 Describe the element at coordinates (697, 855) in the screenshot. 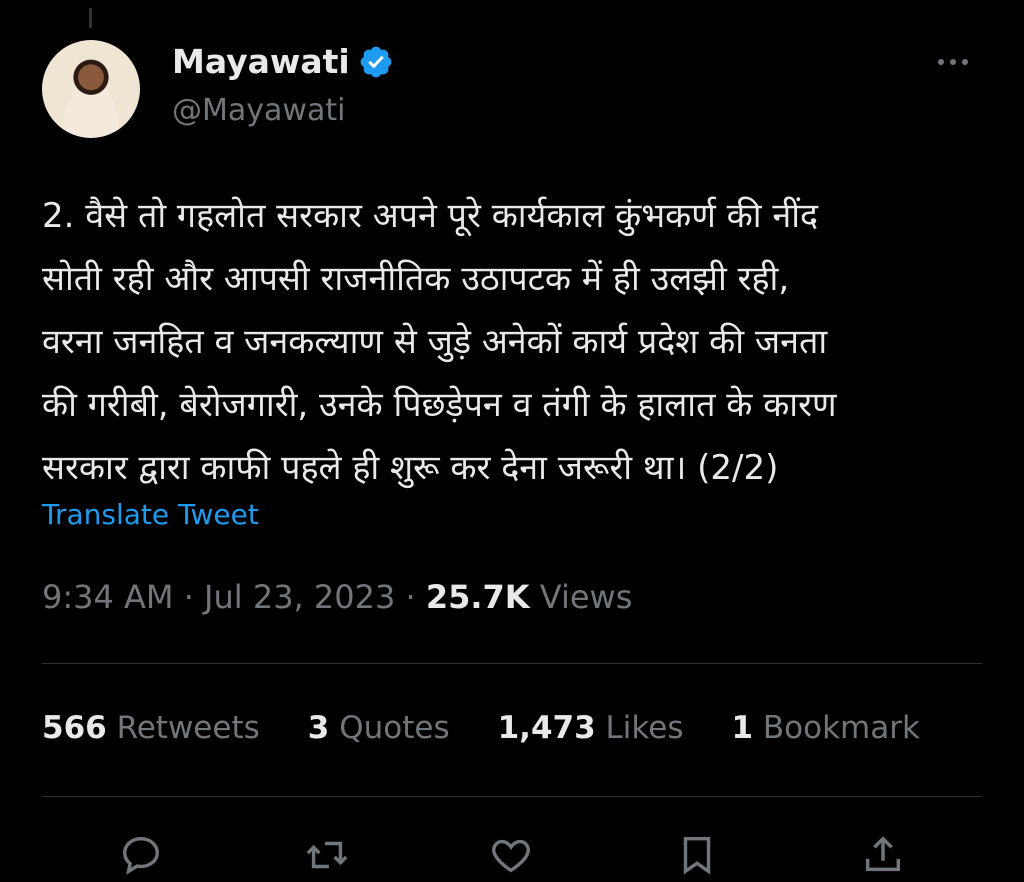

I see `bookmark-icon` at that location.